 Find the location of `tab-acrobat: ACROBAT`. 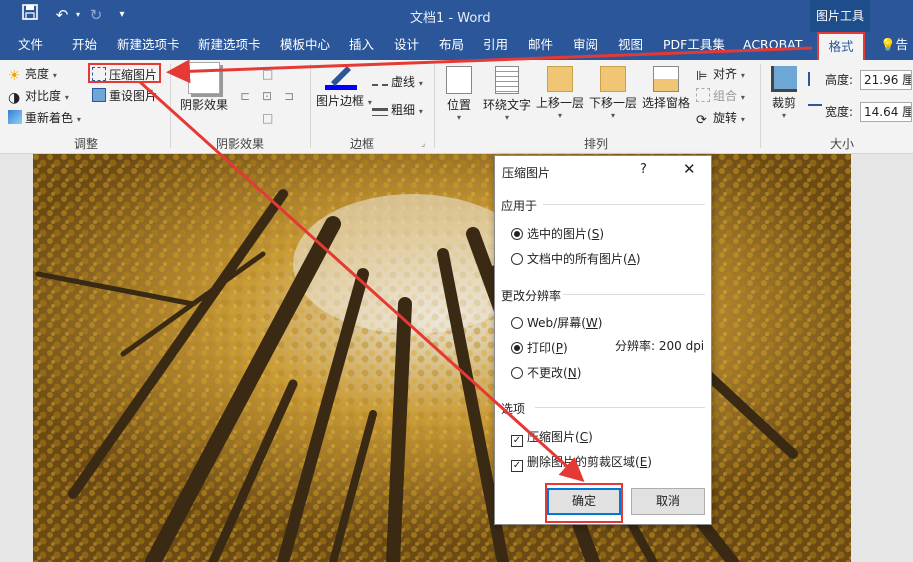

tab-acrobat: ACROBAT is located at coordinates (772, 46).